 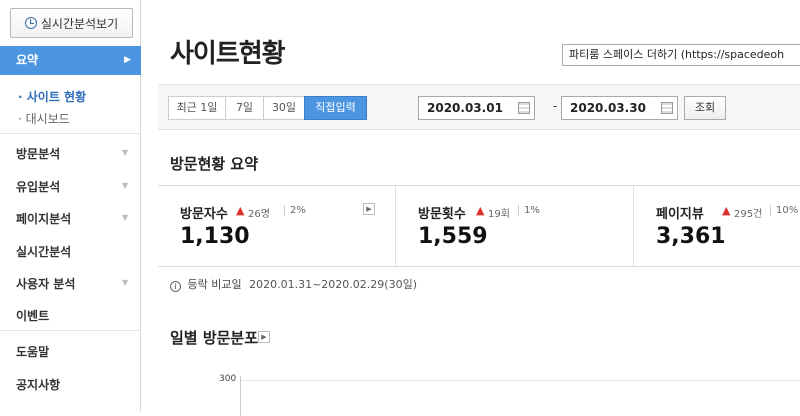 I want to click on sidebar-item-page-analysis: 페이지분석, so click(x=43, y=218).